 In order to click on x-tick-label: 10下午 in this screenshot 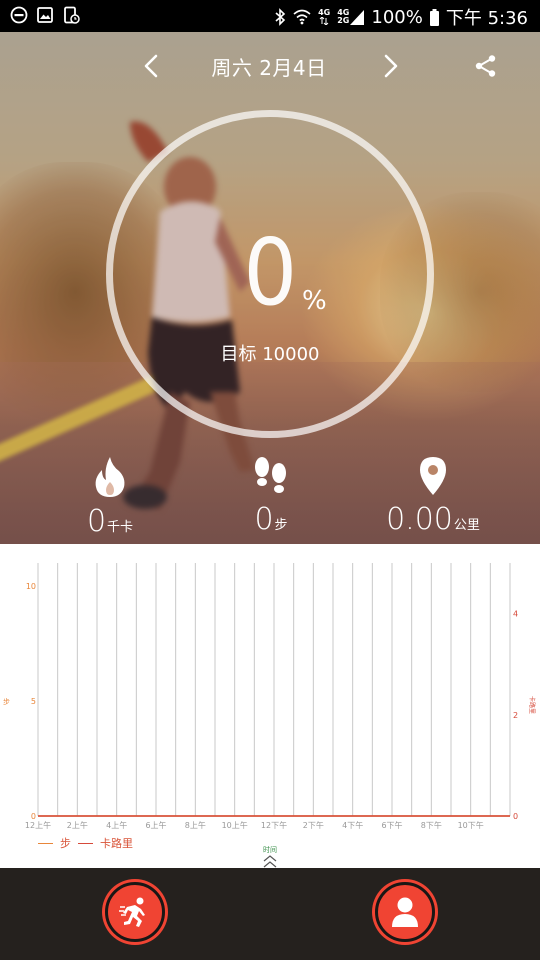, I will do `click(471, 825)`.